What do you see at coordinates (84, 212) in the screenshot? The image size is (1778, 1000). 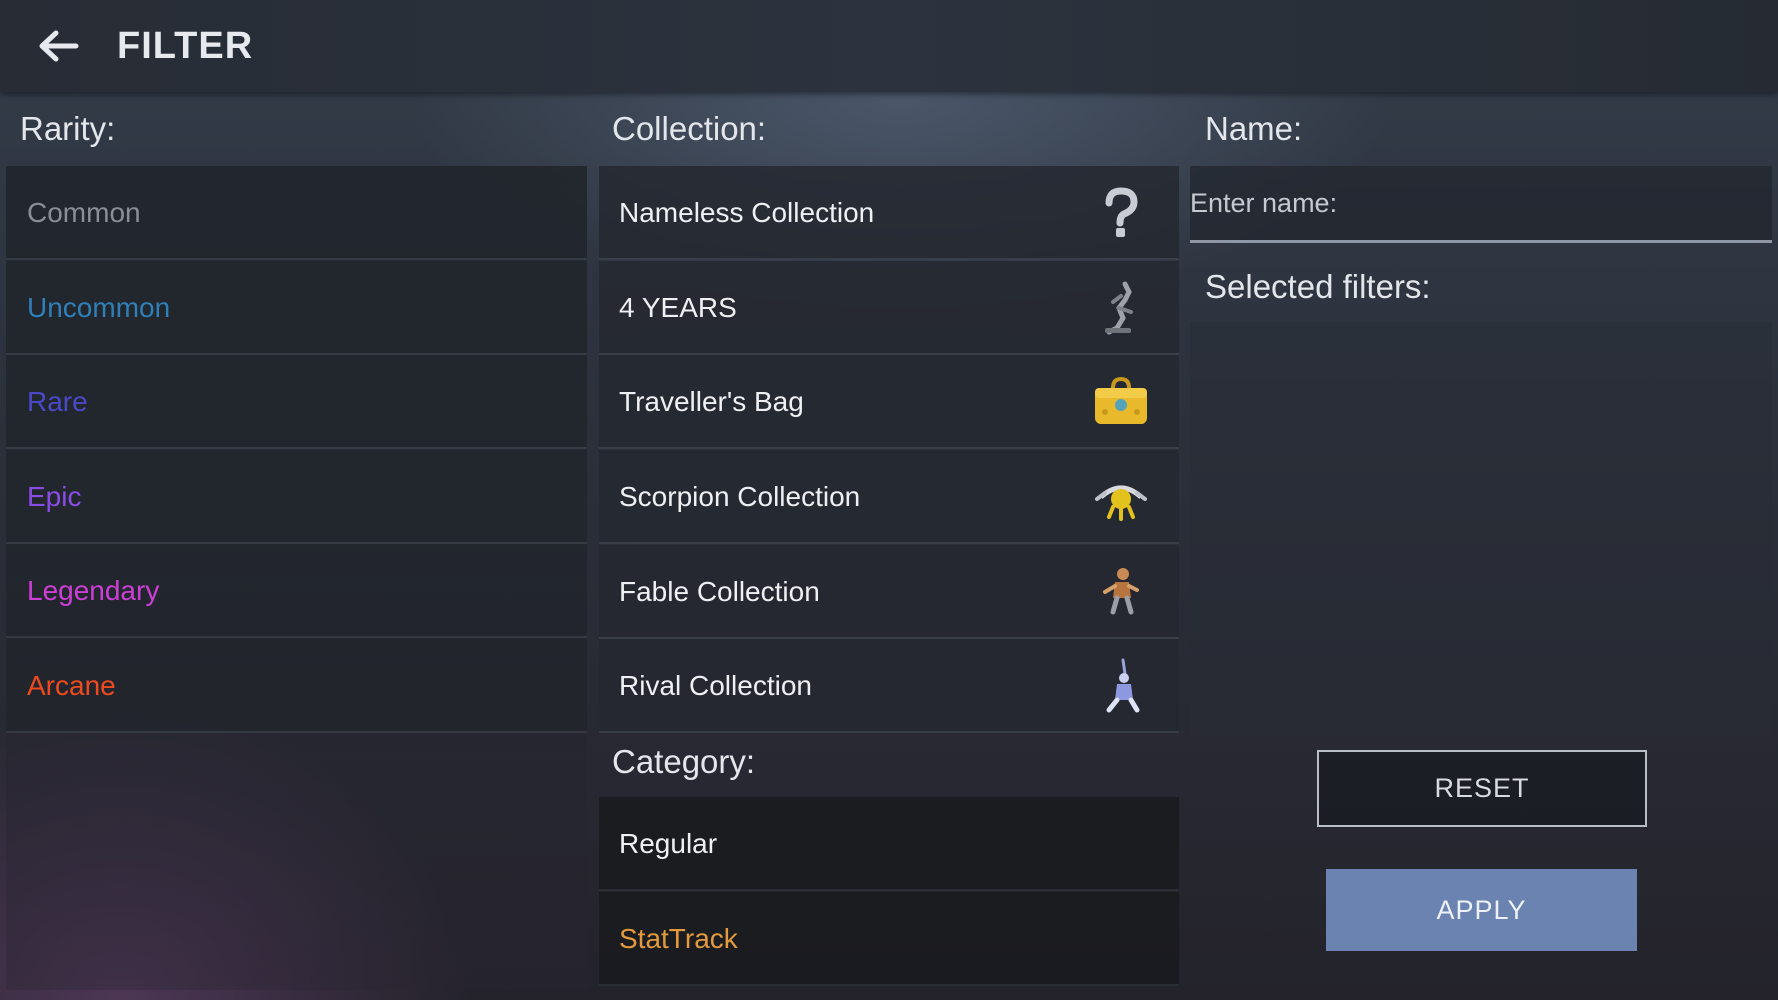 I see `rarity-label-common: Common` at bounding box center [84, 212].